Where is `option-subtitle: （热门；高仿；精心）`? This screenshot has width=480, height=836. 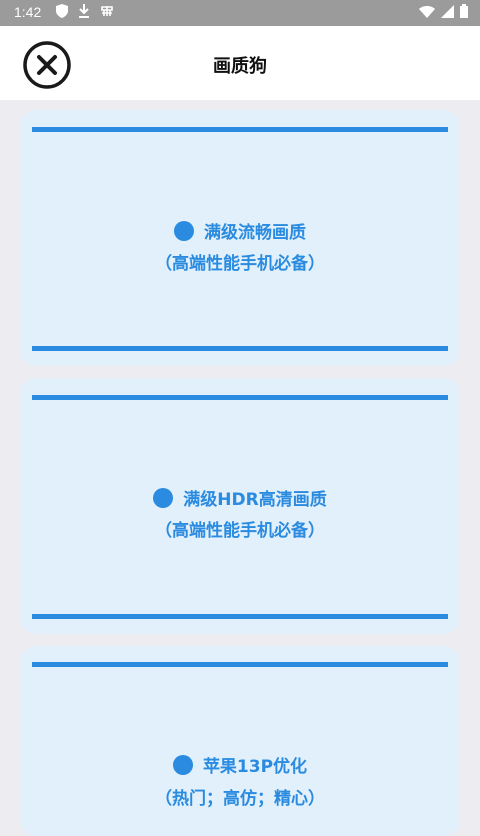 option-subtitle: （热门；高仿；精心） is located at coordinates (240, 799).